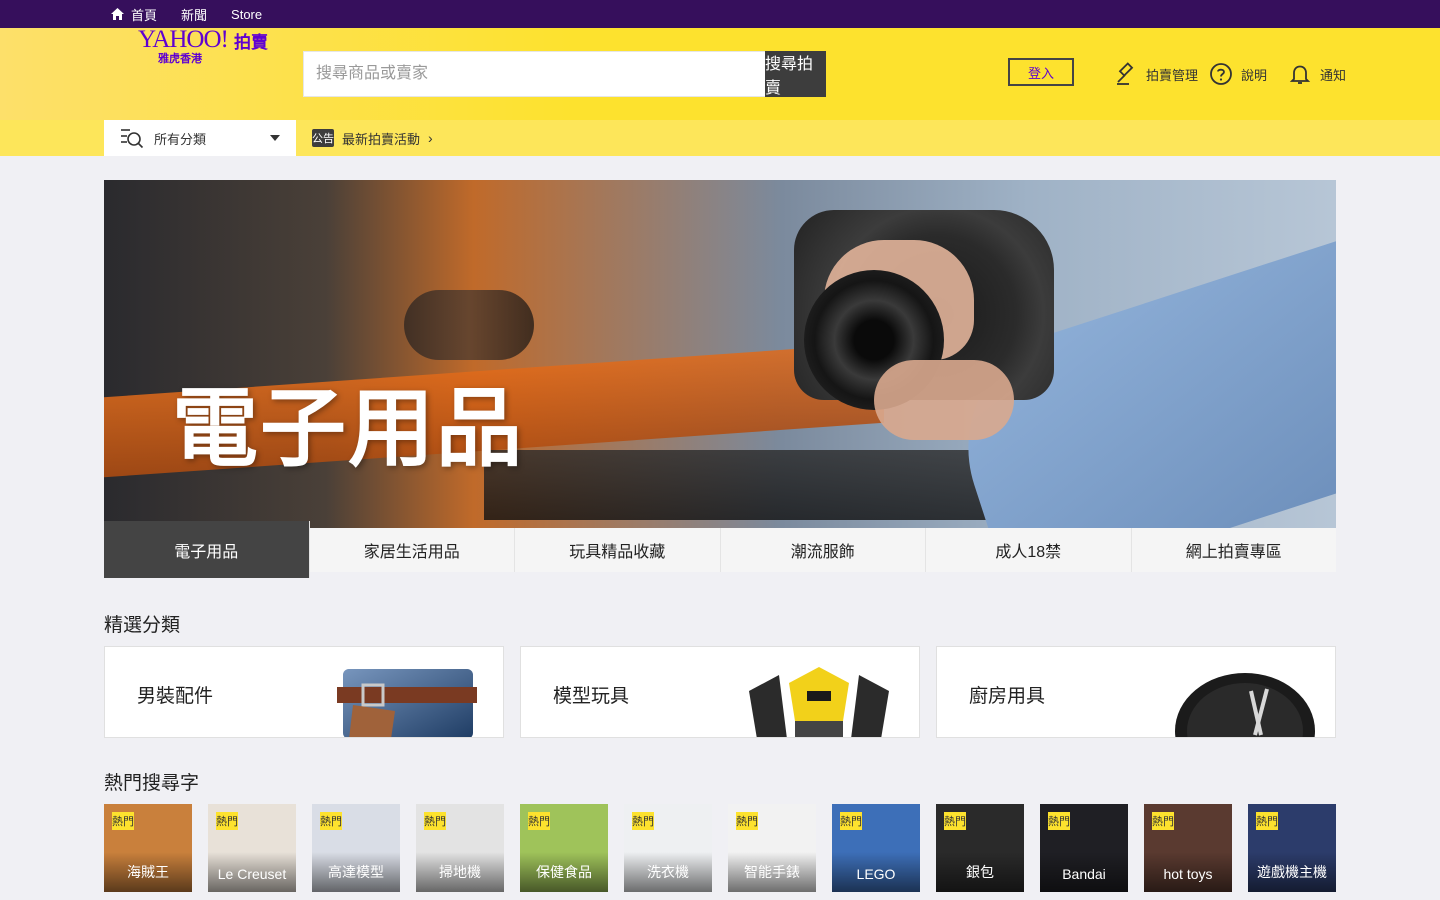 This screenshot has height=900, width=1440. Describe the element at coordinates (1041, 72) in the screenshot. I see `login-button: 登入` at that location.